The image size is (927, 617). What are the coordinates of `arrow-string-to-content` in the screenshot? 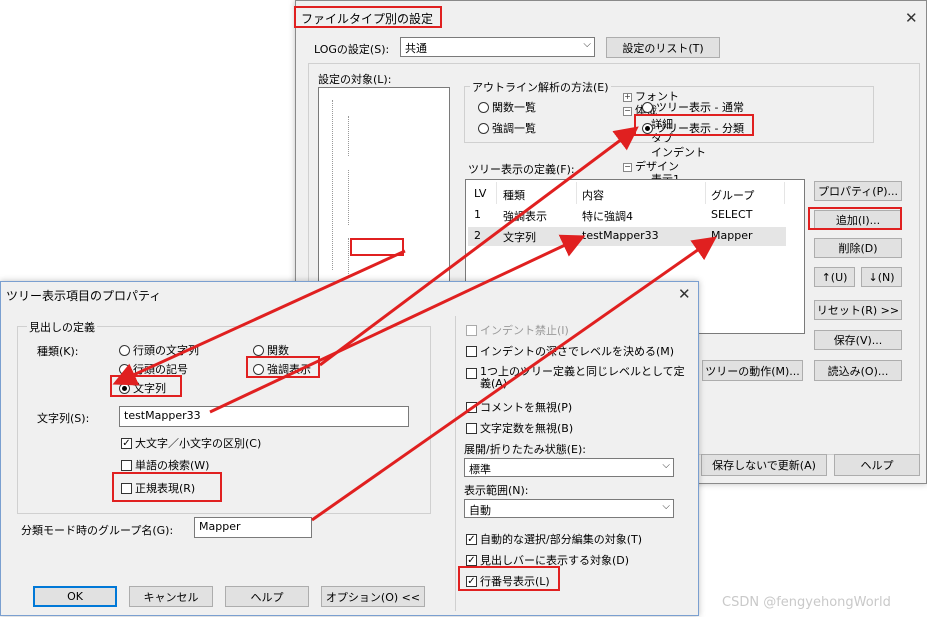 It's located at (397, 324).